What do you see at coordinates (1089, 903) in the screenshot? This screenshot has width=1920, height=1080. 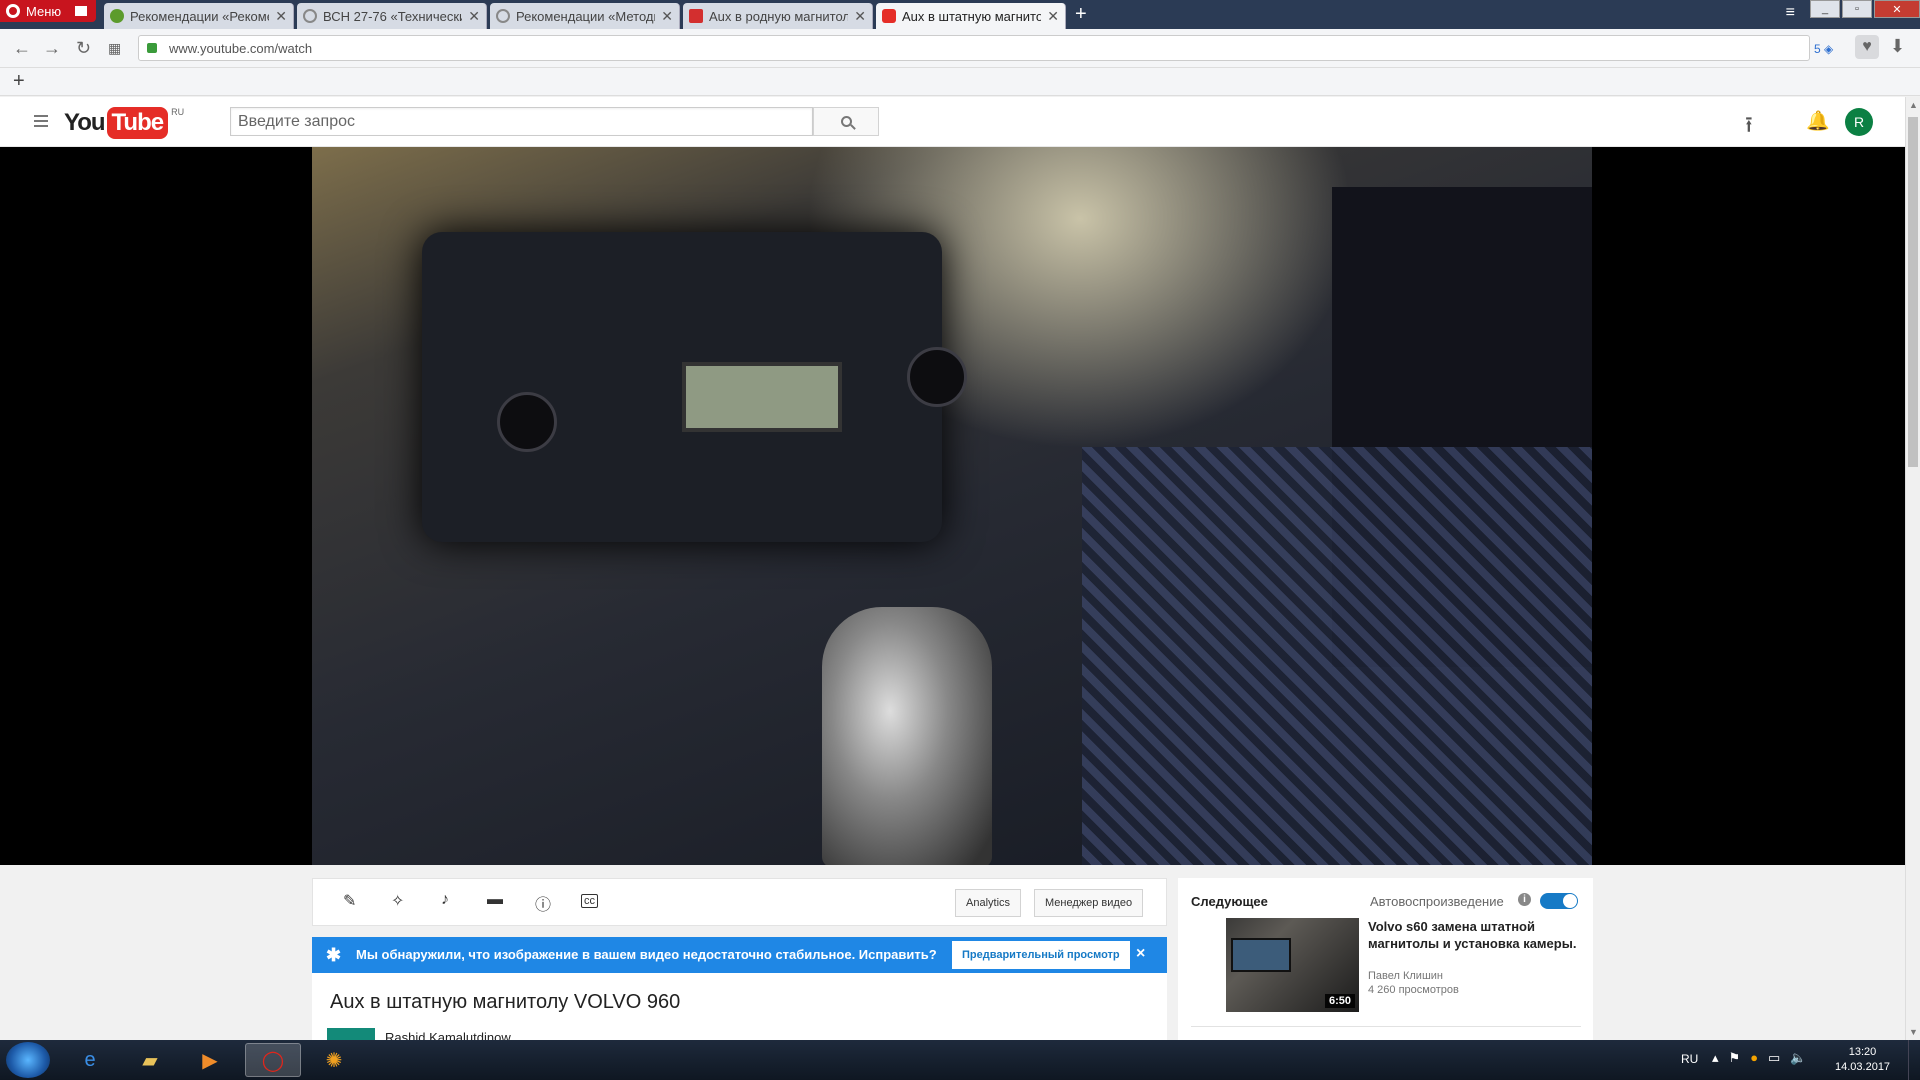 I see `video-manager-button: Менеджер видео` at bounding box center [1089, 903].